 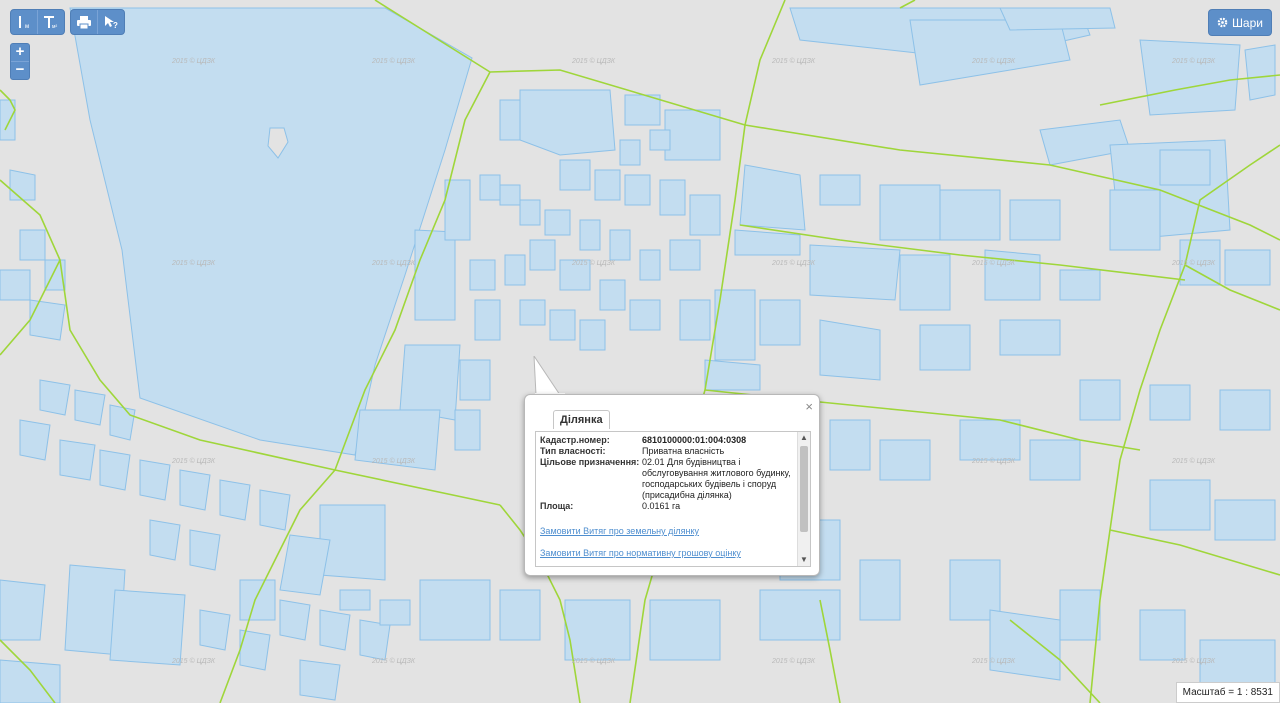 I want to click on measure-area-button: м², so click(x=51, y=22).